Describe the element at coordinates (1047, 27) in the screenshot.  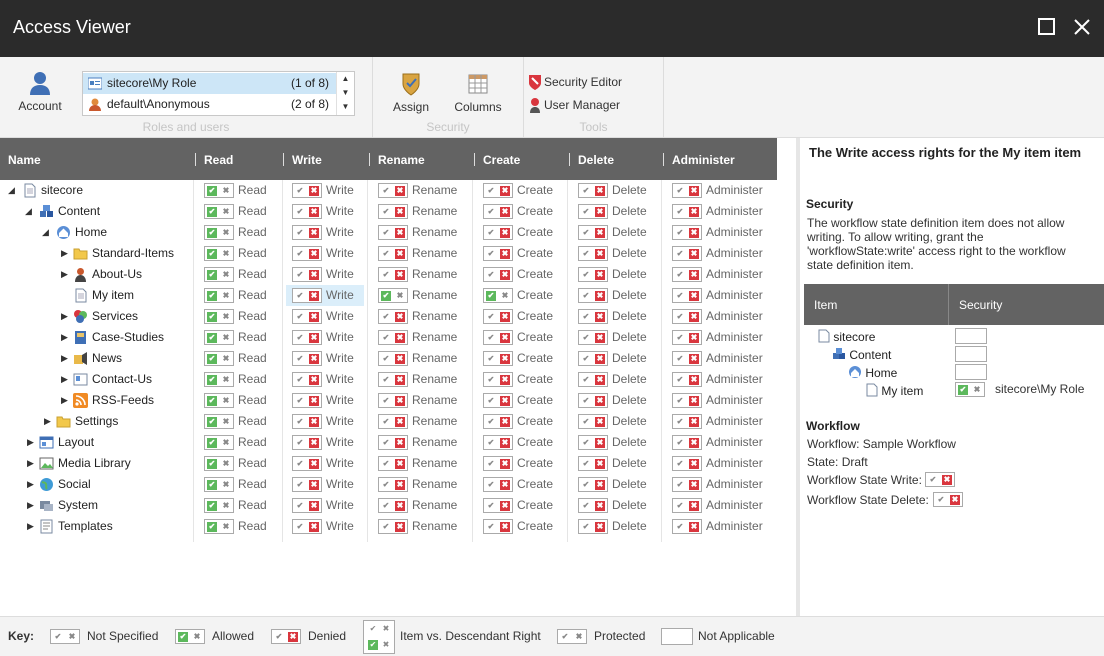
I see `maximize-icon` at that location.